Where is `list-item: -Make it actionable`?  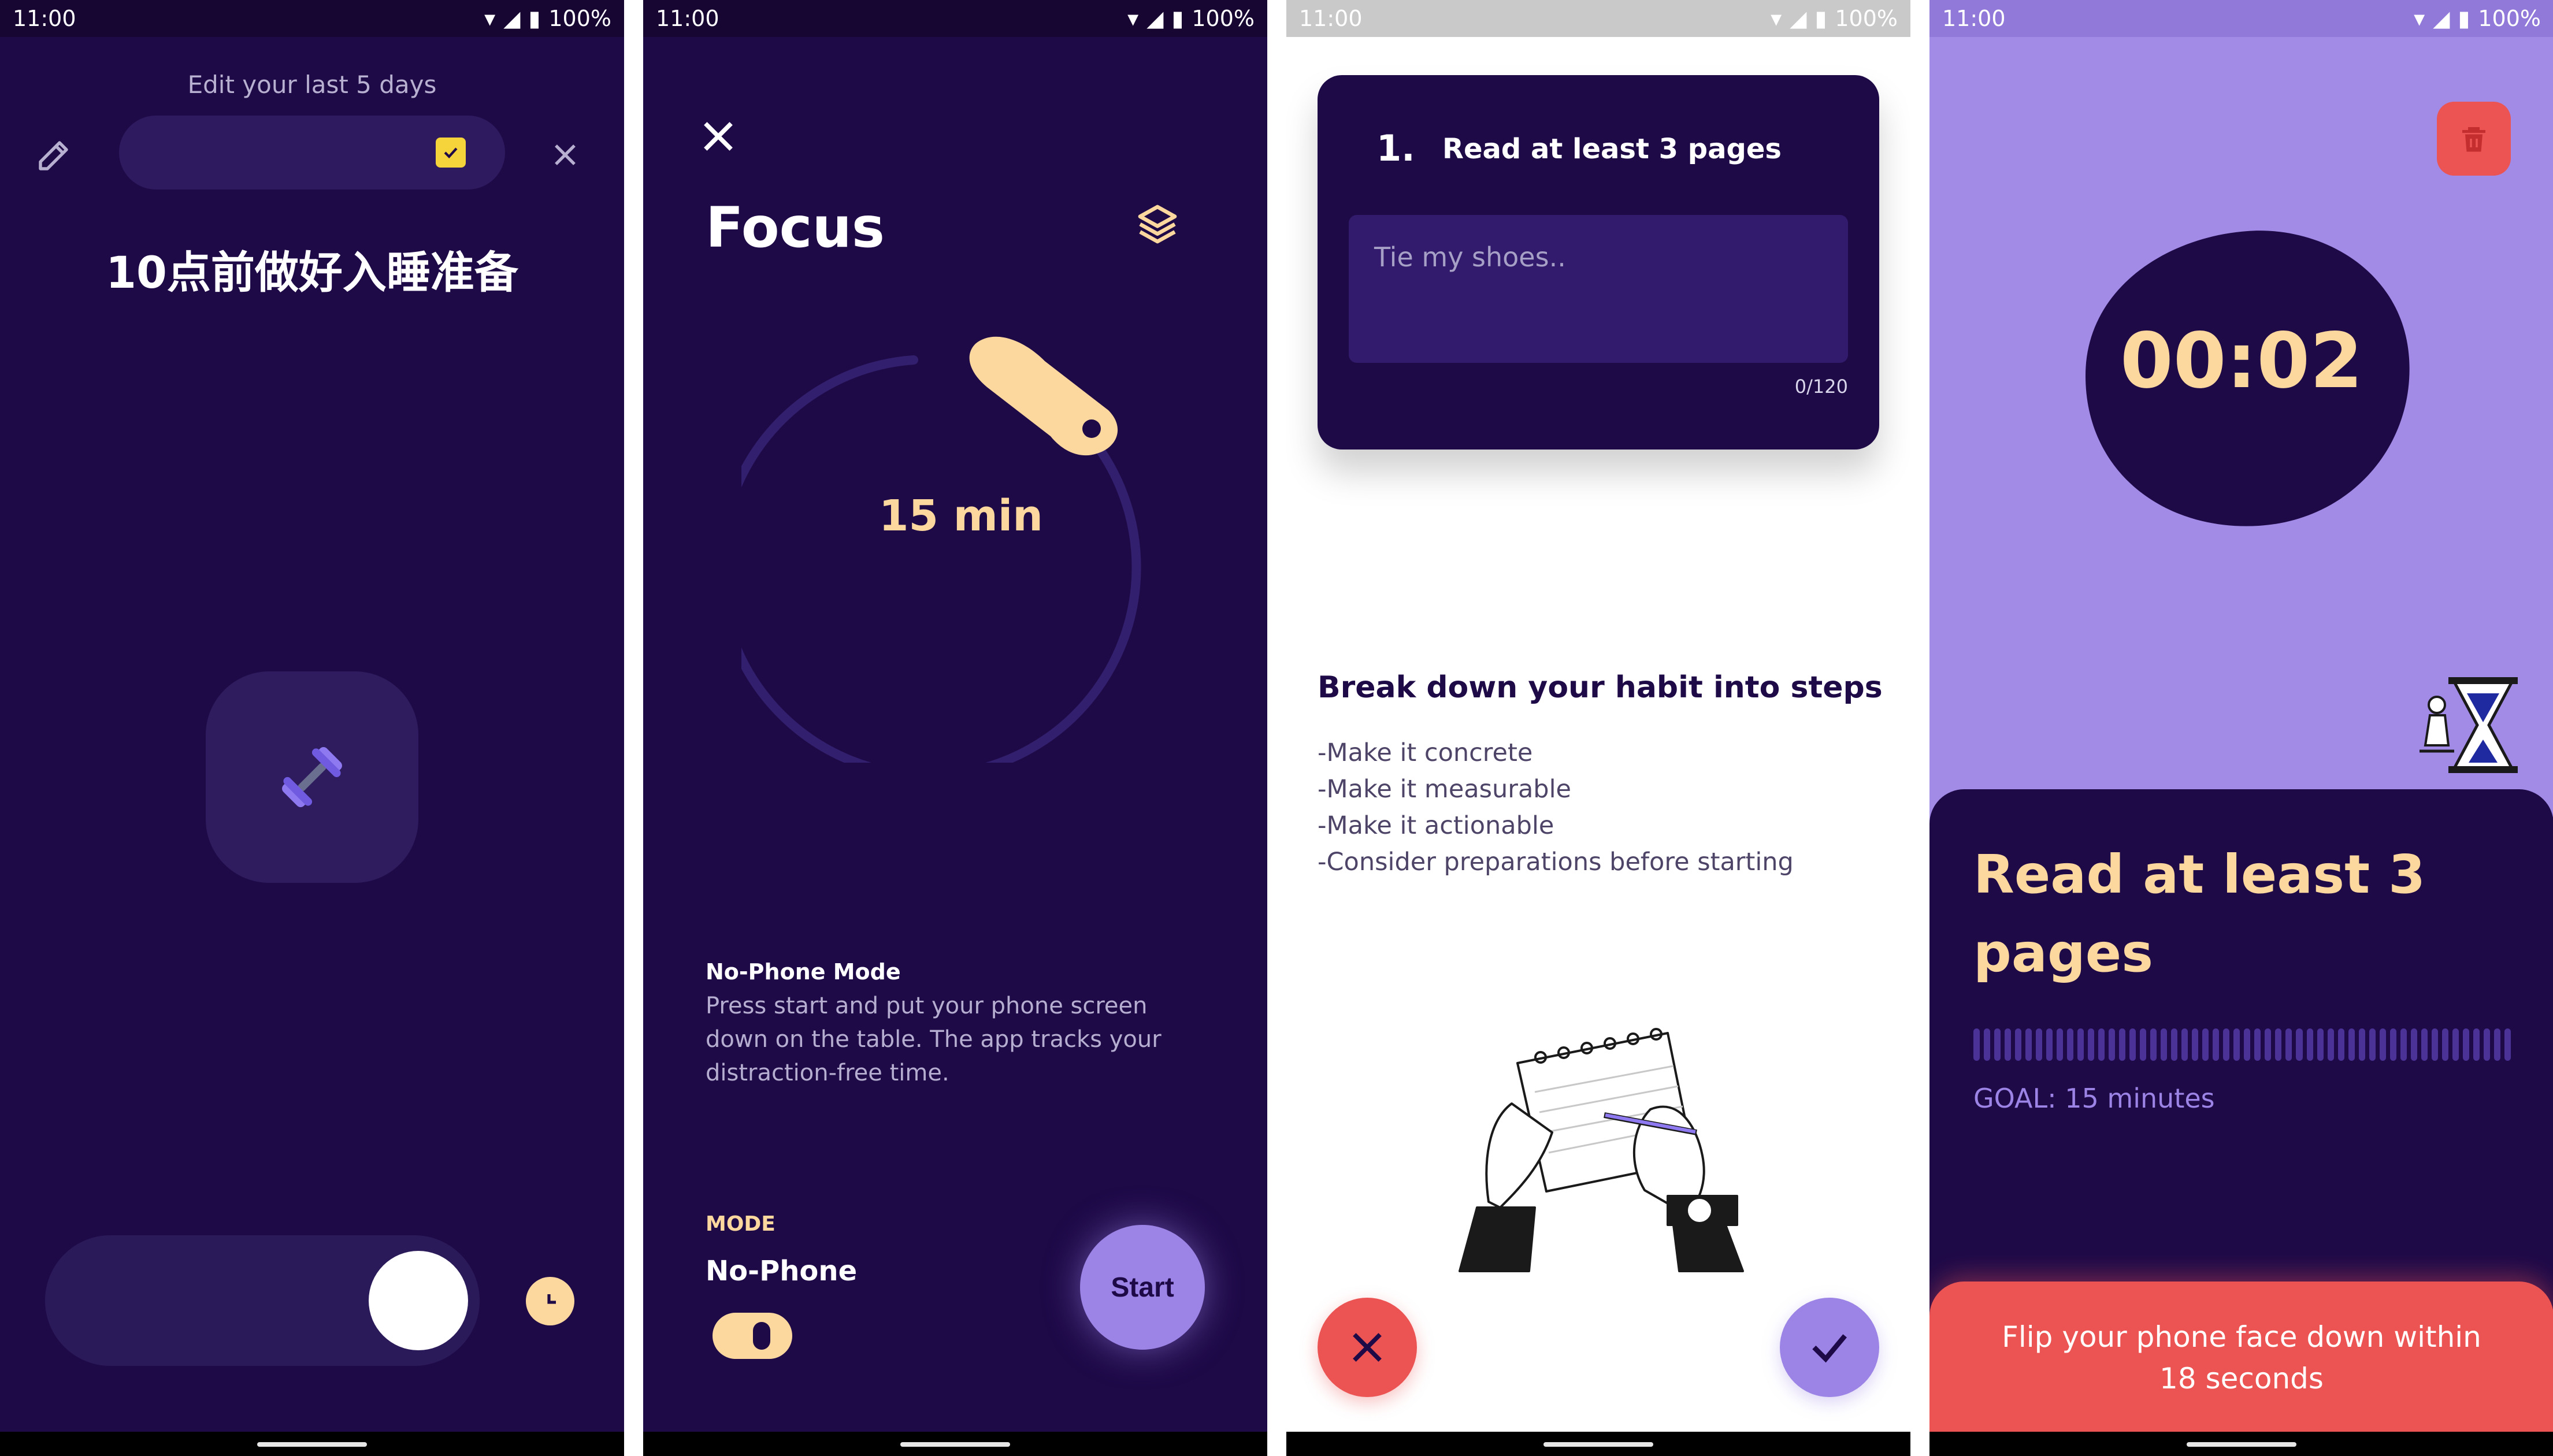
list-item: -Make it actionable is located at coordinates (1436, 825).